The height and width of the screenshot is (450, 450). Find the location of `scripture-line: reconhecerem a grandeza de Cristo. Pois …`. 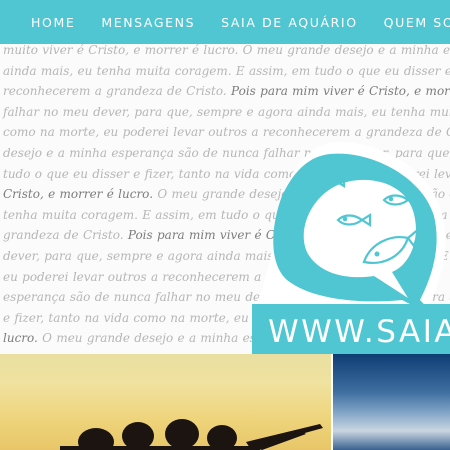

scripture-line: reconhecerem a grandeza de Cristo. Pois … is located at coordinates (226, 91).